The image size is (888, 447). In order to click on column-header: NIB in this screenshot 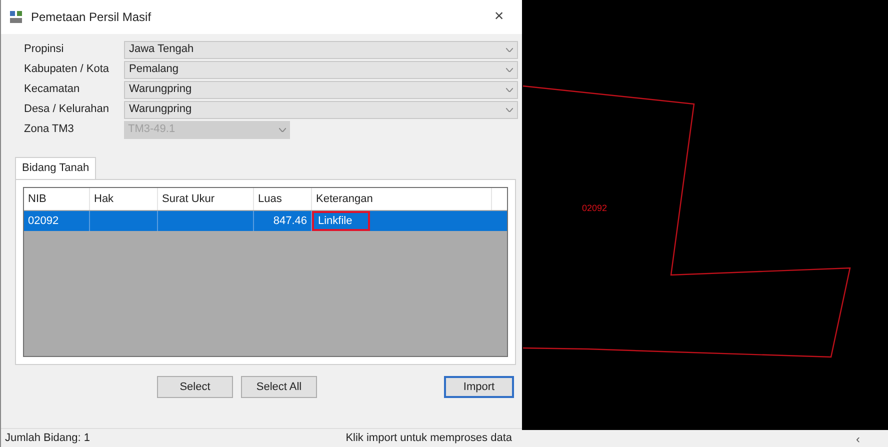, I will do `click(57, 199)`.